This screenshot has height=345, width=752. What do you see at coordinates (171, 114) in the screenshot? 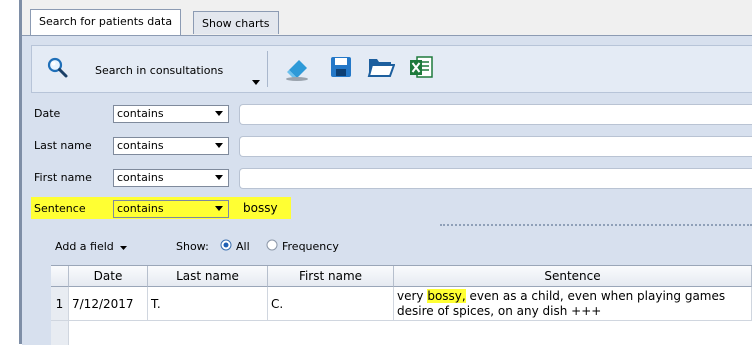
I see `date-operator-select: contains` at bounding box center [171, 114].